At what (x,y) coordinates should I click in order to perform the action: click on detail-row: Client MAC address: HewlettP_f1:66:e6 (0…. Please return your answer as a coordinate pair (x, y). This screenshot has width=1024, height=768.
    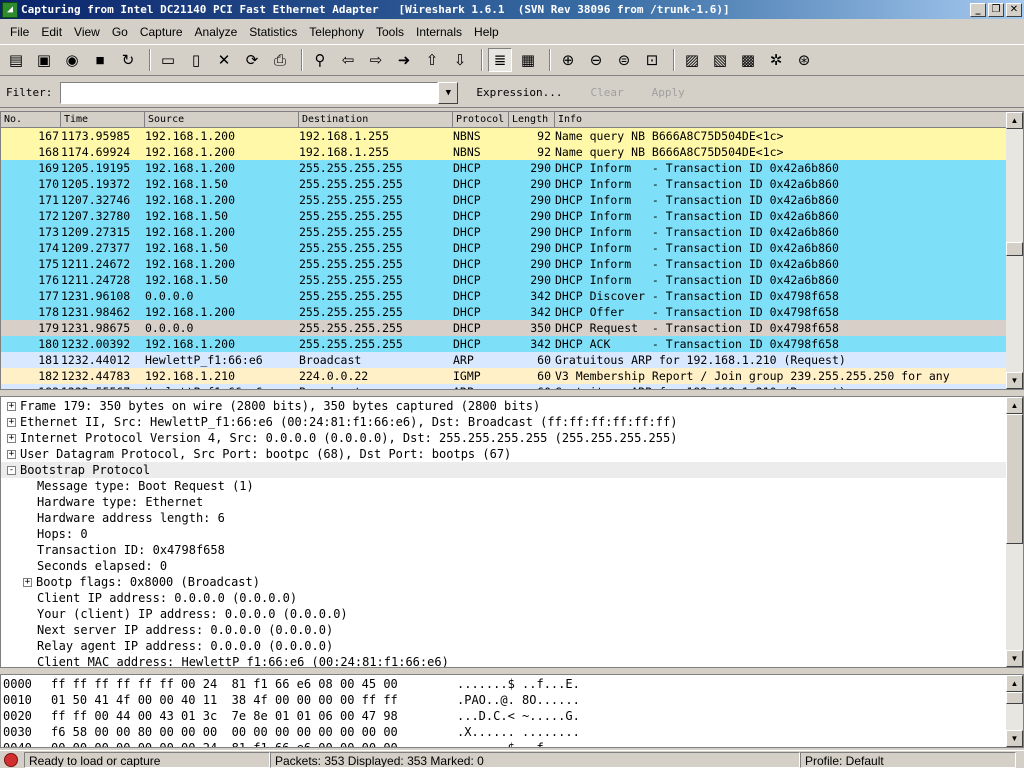
    Looking at the image, I should click on (503, 660).